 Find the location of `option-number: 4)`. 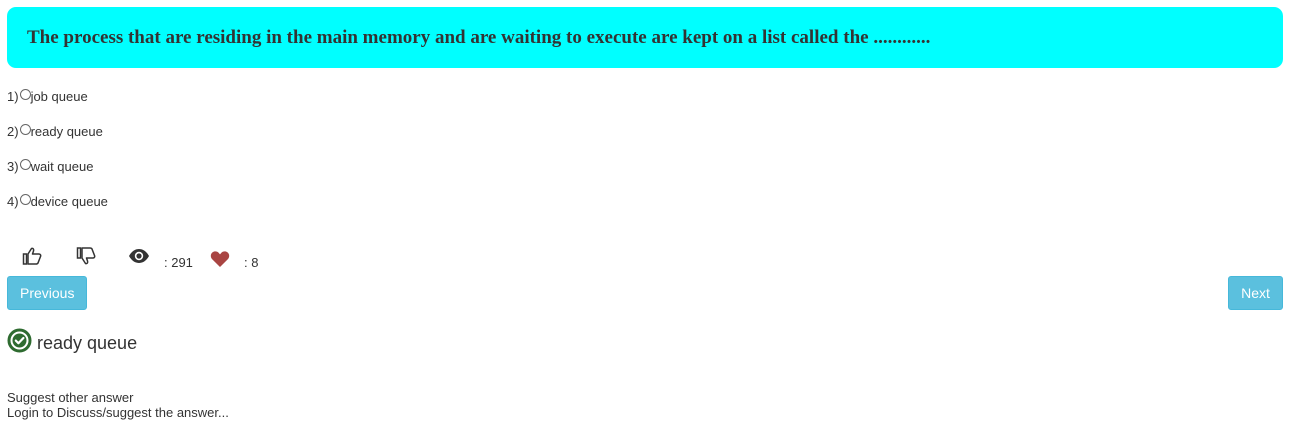

option-number: 4) is located at coordinates (13, 201).